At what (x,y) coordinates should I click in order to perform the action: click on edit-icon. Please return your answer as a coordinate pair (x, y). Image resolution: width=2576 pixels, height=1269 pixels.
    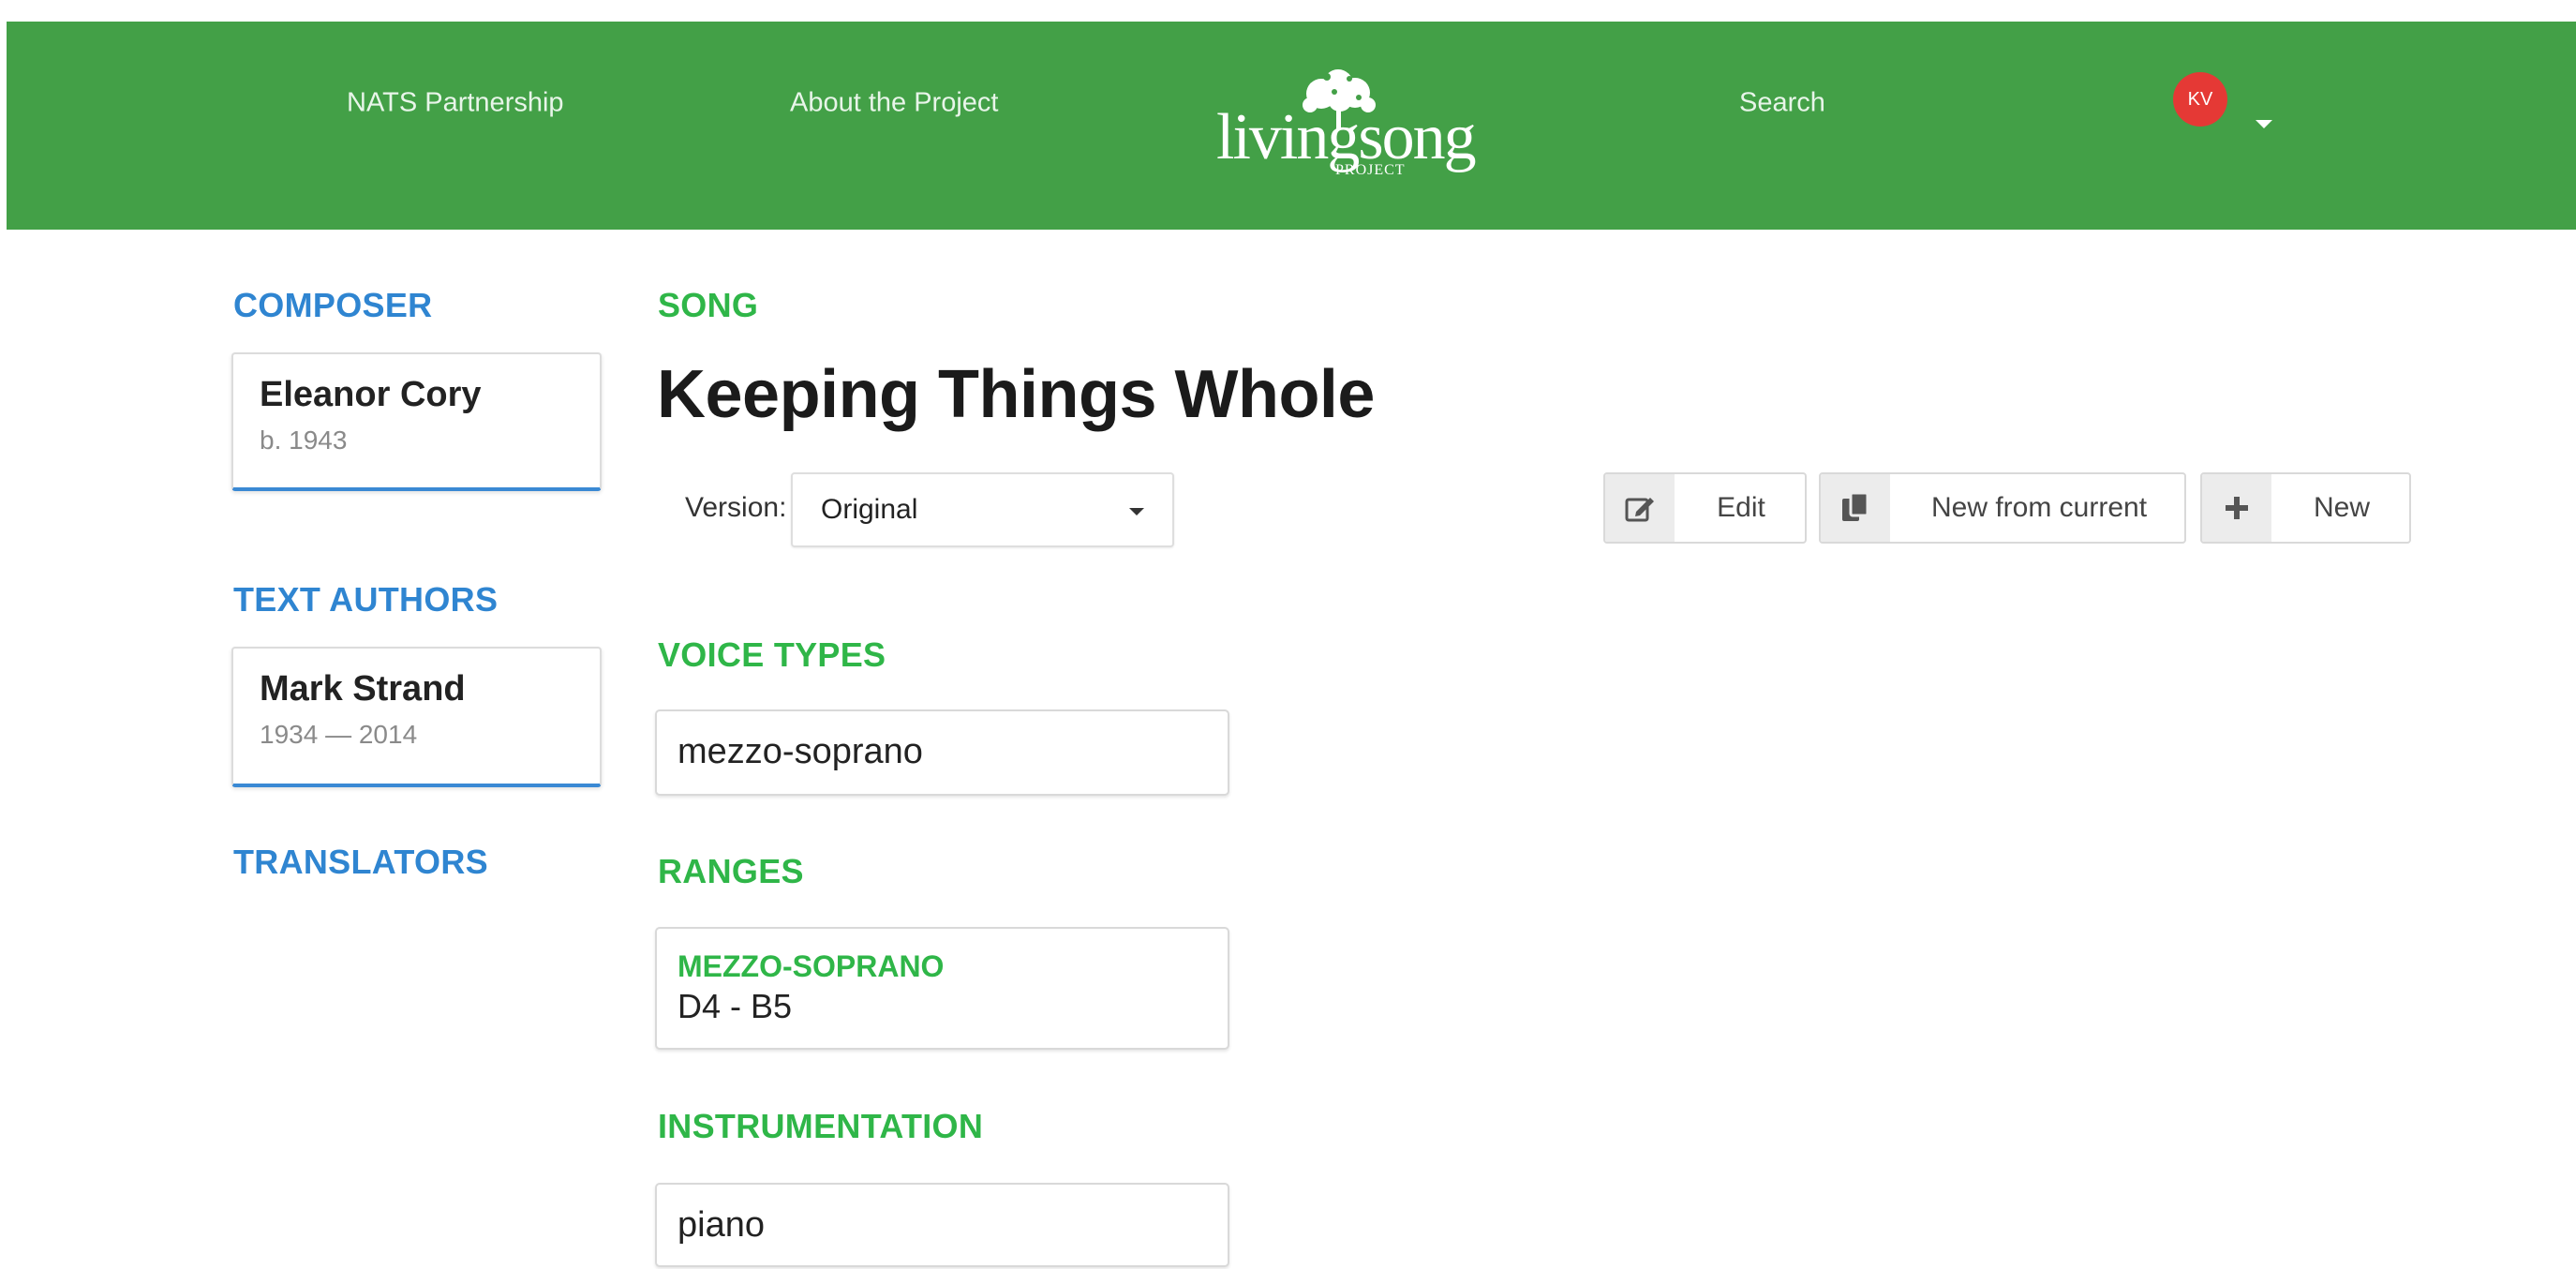
    Looking at the image, I should click on (1640, 508).